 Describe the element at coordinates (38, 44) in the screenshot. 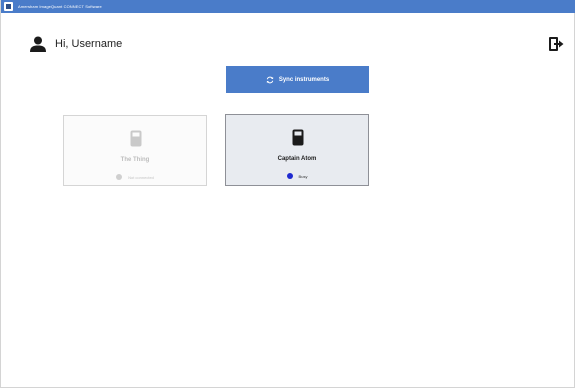

I see `user-icon` at that location.